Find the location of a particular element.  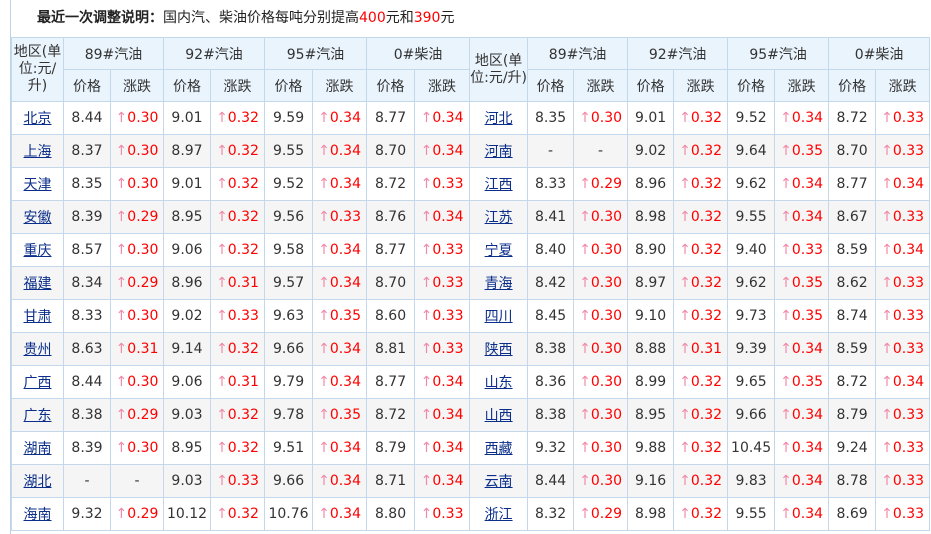

price-cell: 8.34 is located at coordinates (87, 283).